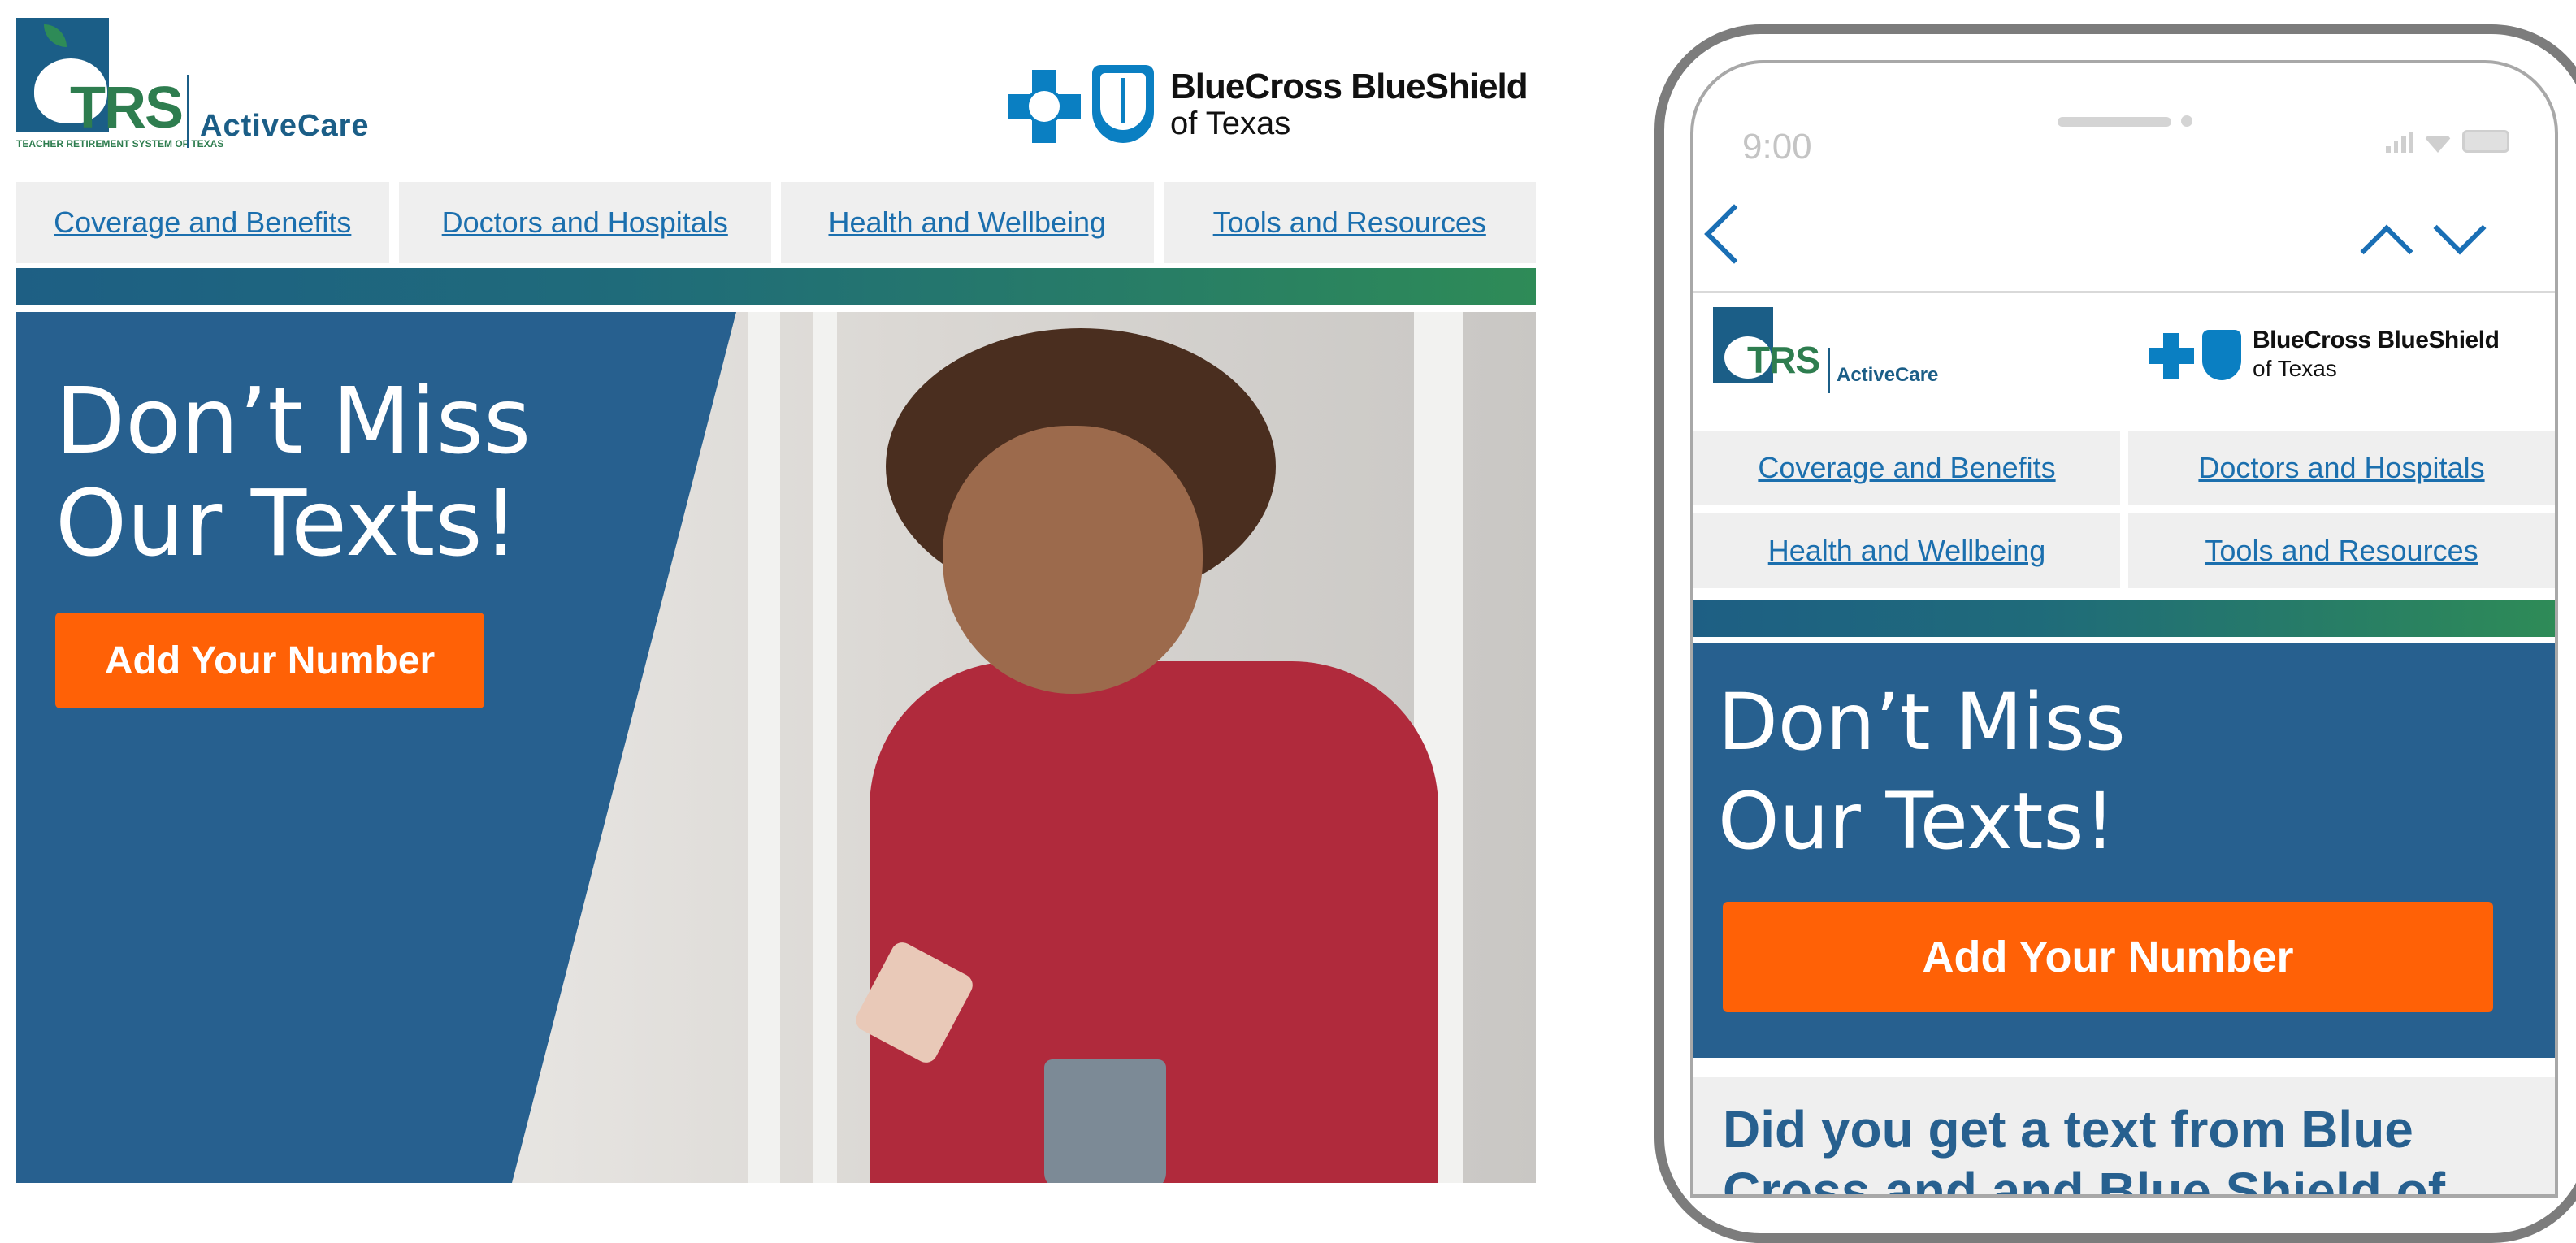 This screenshot has width=2576, height=1243. I want to click on hero-banner: Don’t Miss Our Texts! Add Your Number, so click(2124, 850).